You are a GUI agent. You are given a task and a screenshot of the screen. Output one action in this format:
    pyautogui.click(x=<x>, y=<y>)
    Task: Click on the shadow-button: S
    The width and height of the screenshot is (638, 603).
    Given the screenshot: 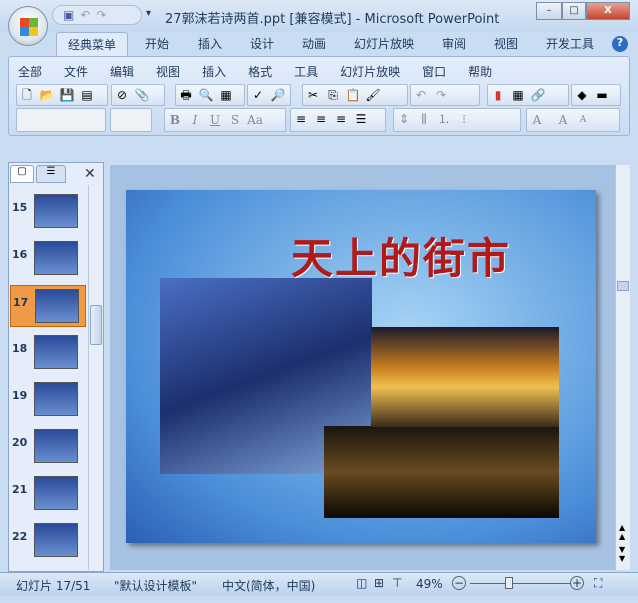 What is the action you would take?
    pyautogui.click(x=235, y=120)
    